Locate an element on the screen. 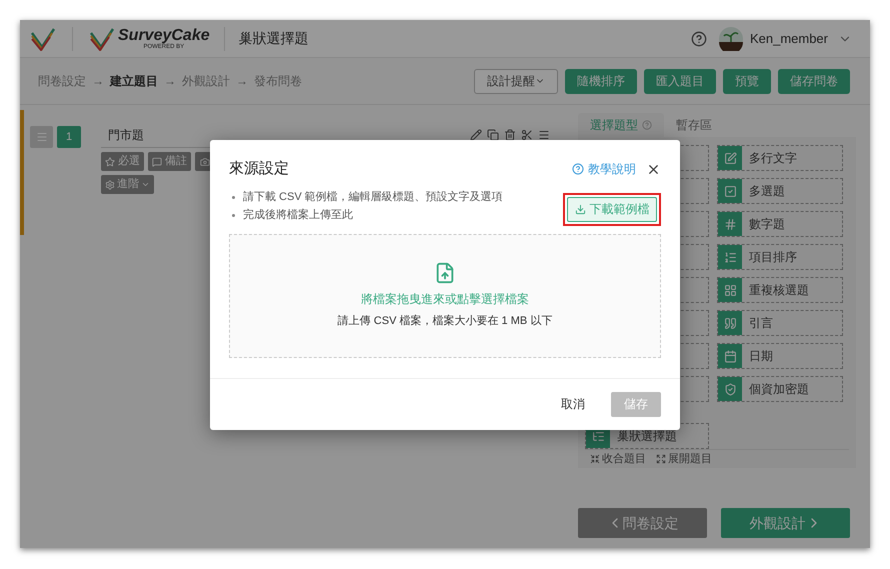 The height and width of the screenshot is (569, 890). toolbar-button: 儲存問卷 is located at coordinates (814, 81).